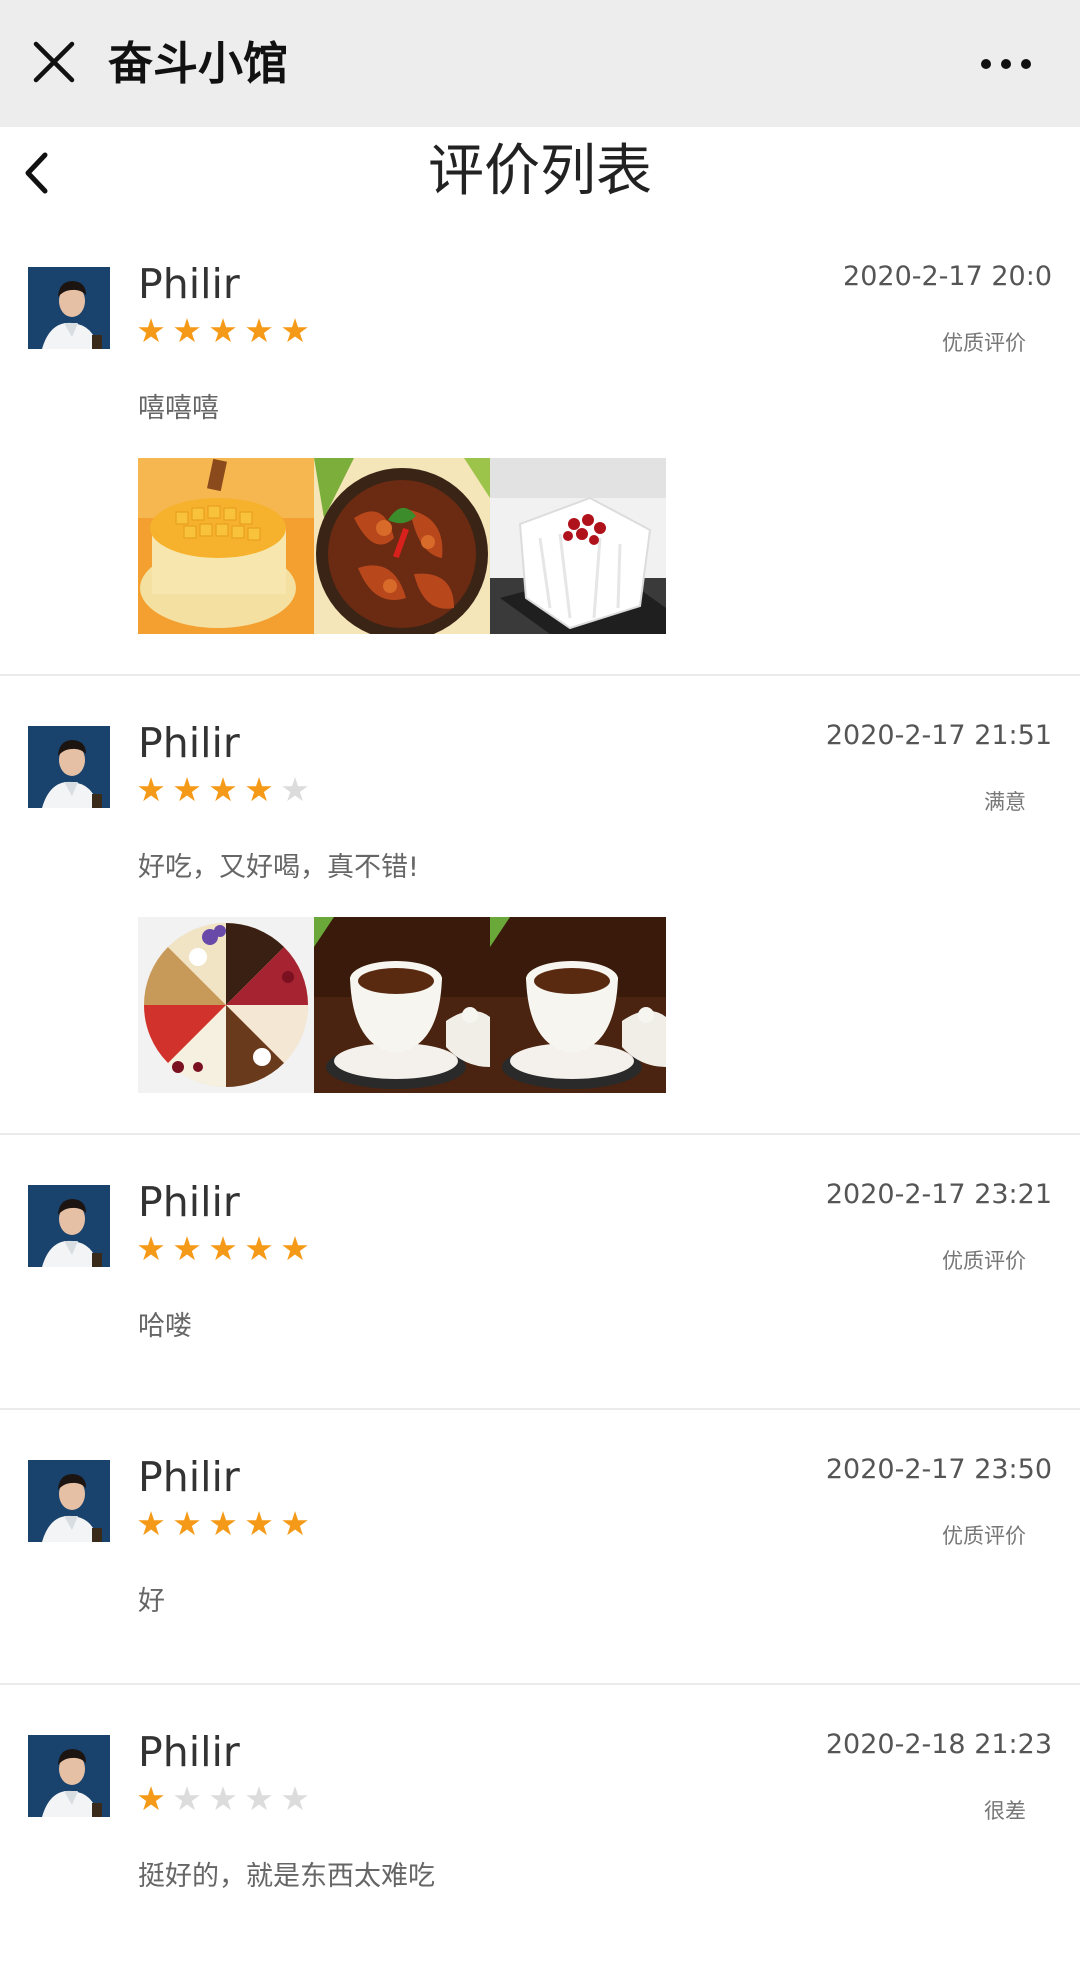  What do you see at coordinates (278, 867) in the screenshot?
I see `review-comment: 好吃，又好喝，真不错!` at bounding box center [278, 867].